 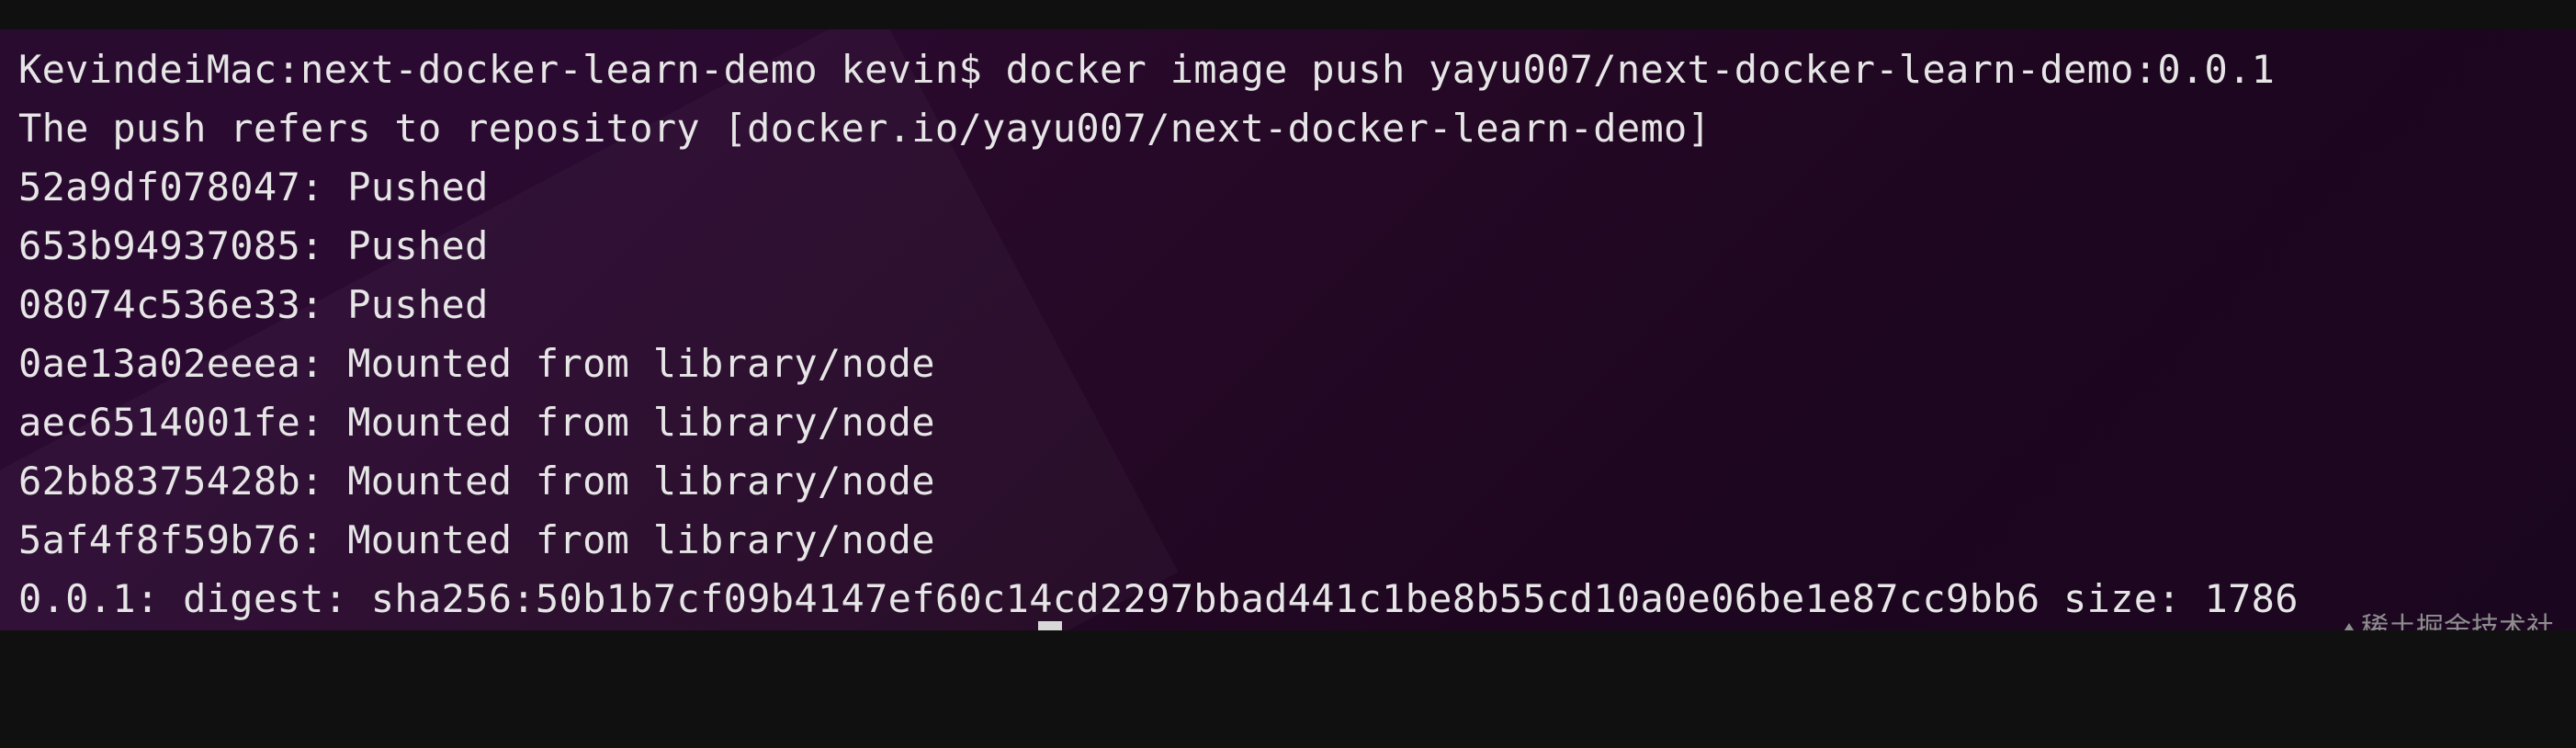 What do you see at coordinates (2457, 621) in the screenshot?
I see `watermark-text: 稀土掘金技术社` at bounding box center [2457, 621].